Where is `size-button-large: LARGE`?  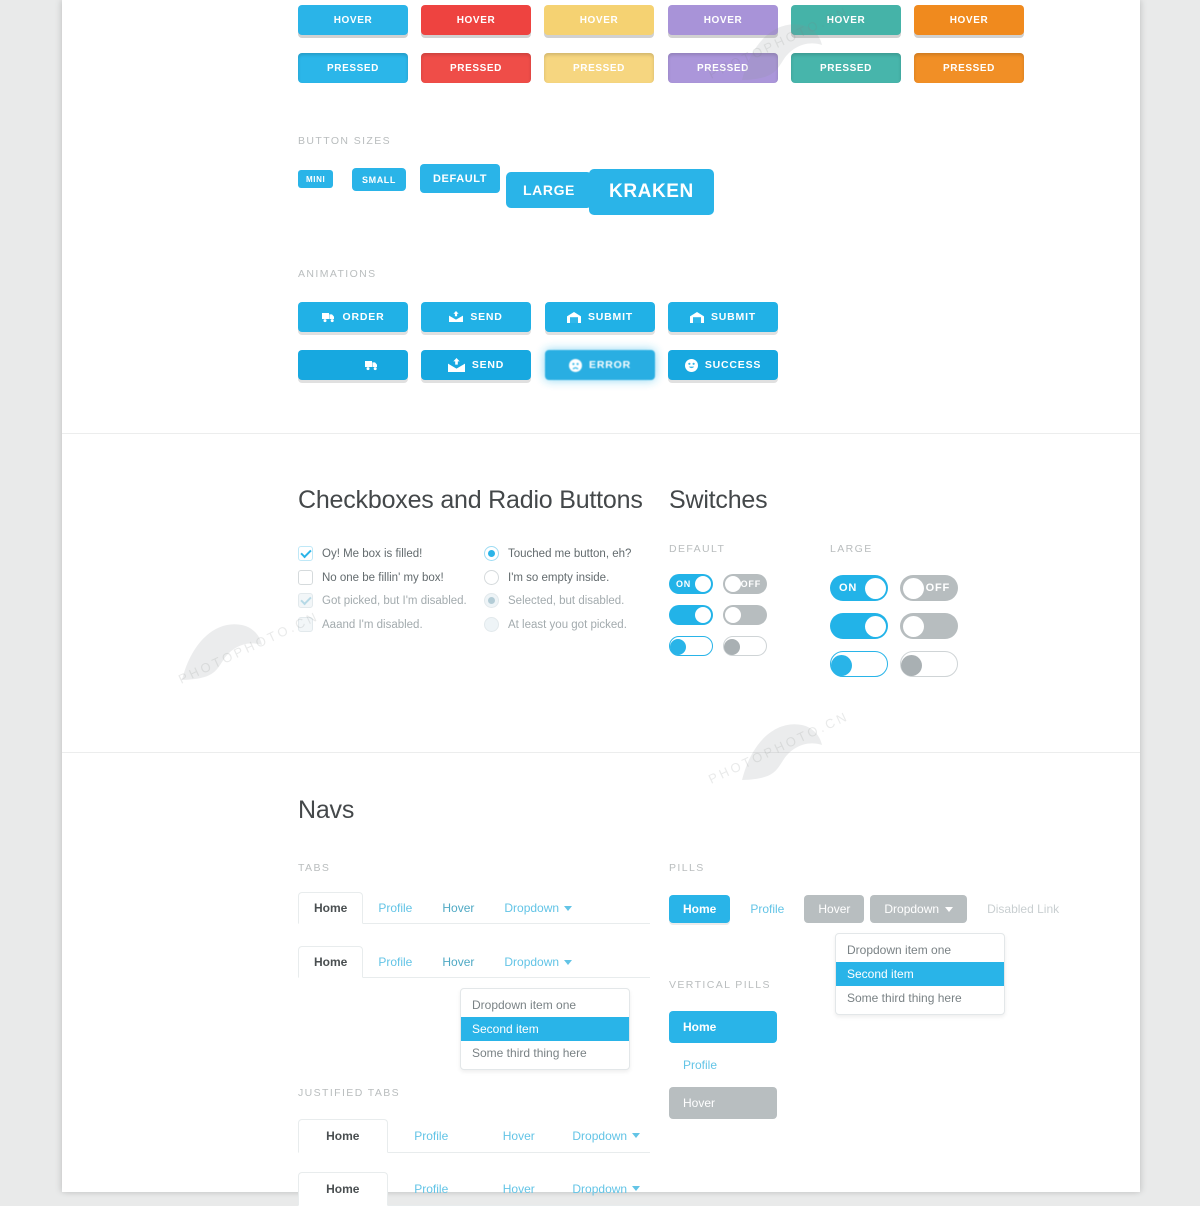 size-button-large: LARGE is located at coordinates (549, 190).